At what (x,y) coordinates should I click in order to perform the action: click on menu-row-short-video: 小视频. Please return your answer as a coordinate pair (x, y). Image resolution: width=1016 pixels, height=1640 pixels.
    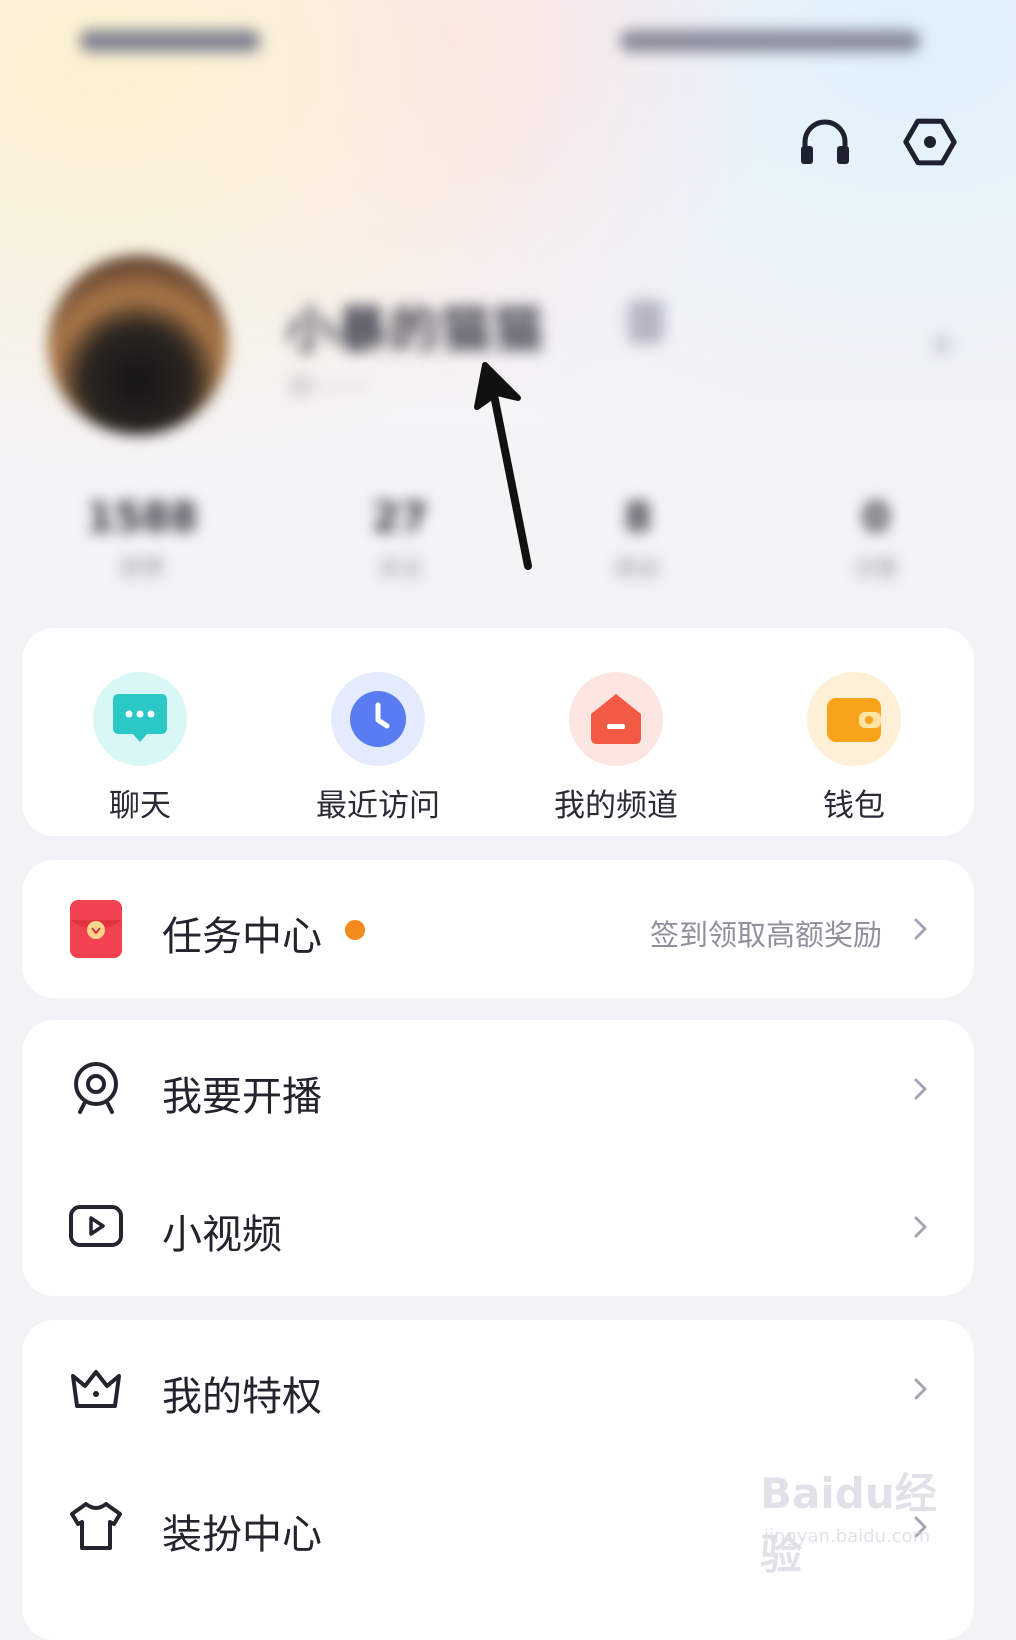
    Looking at the image, I should click on (498, 1227).